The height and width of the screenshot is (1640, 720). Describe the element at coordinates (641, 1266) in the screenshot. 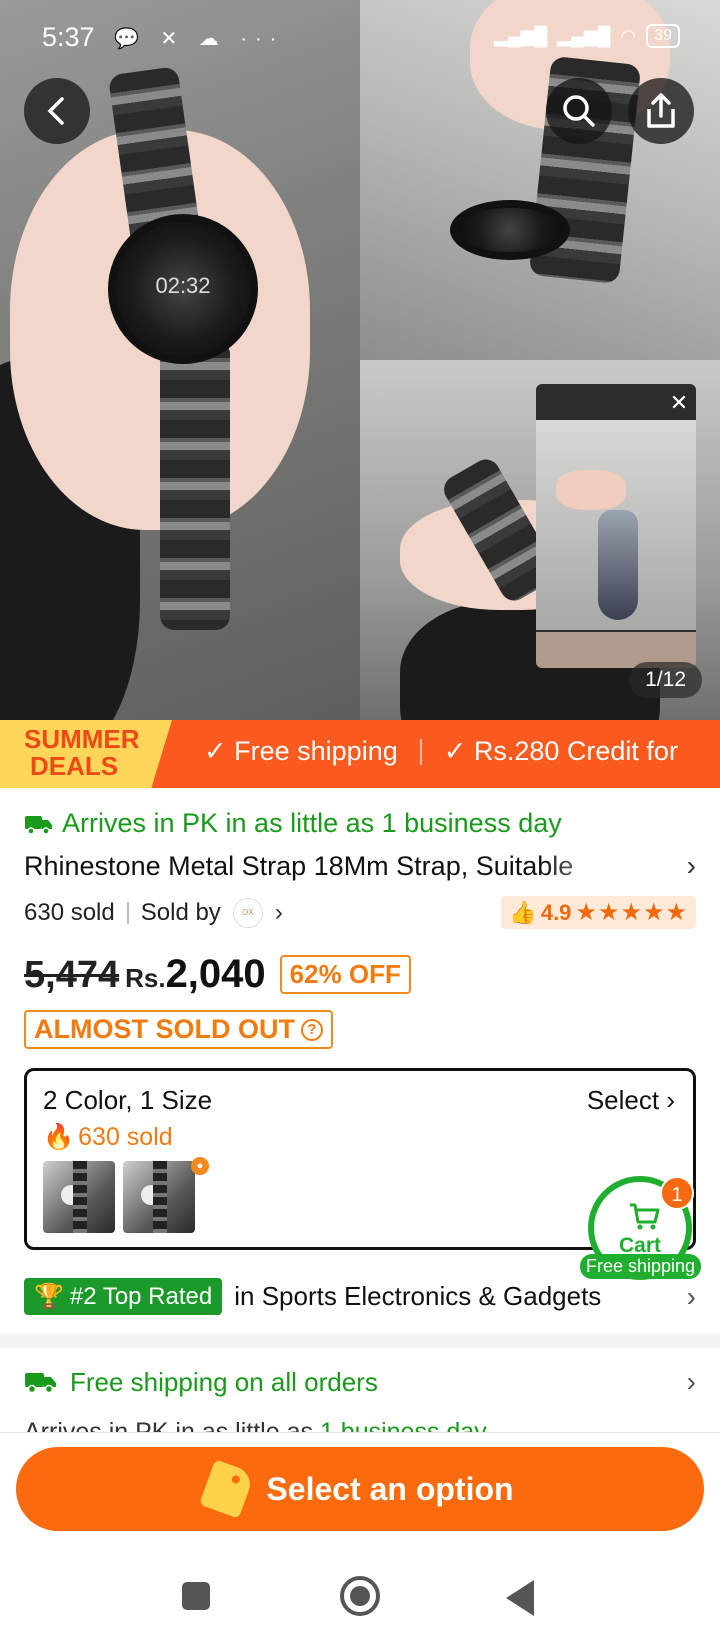

I see `cart-free-shipping-tag: Free shipping` at that location.